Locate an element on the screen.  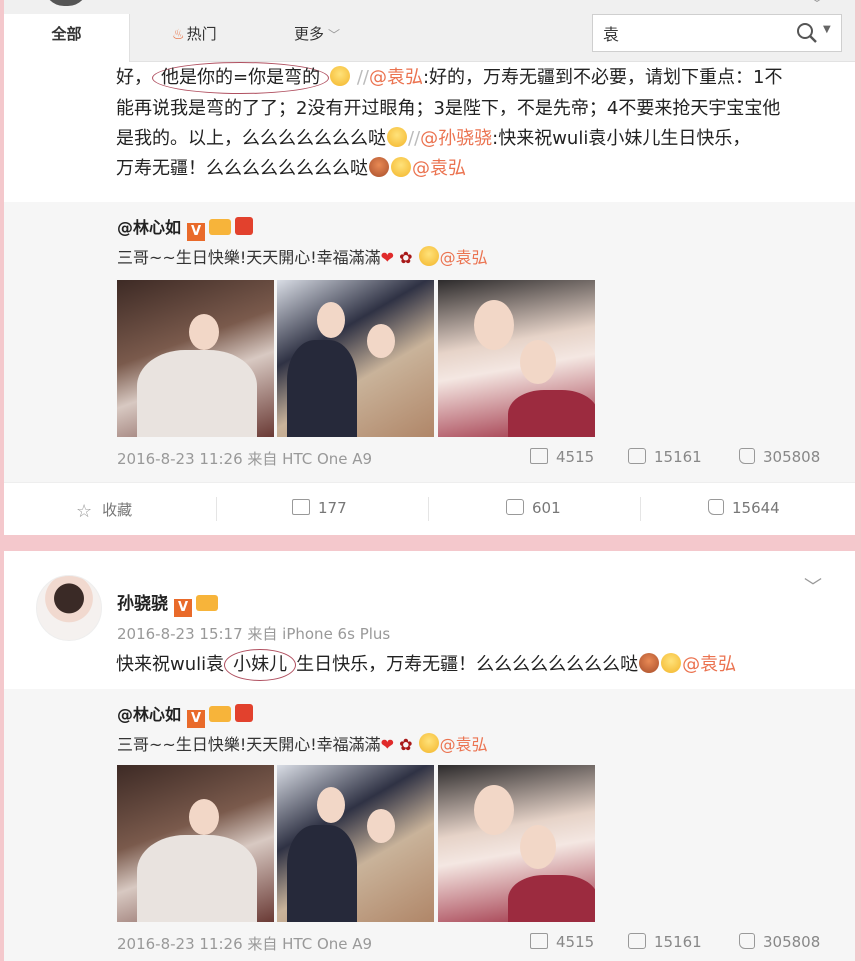
tab-hot: ♨ 热门 is located at coordinates (194, 38).